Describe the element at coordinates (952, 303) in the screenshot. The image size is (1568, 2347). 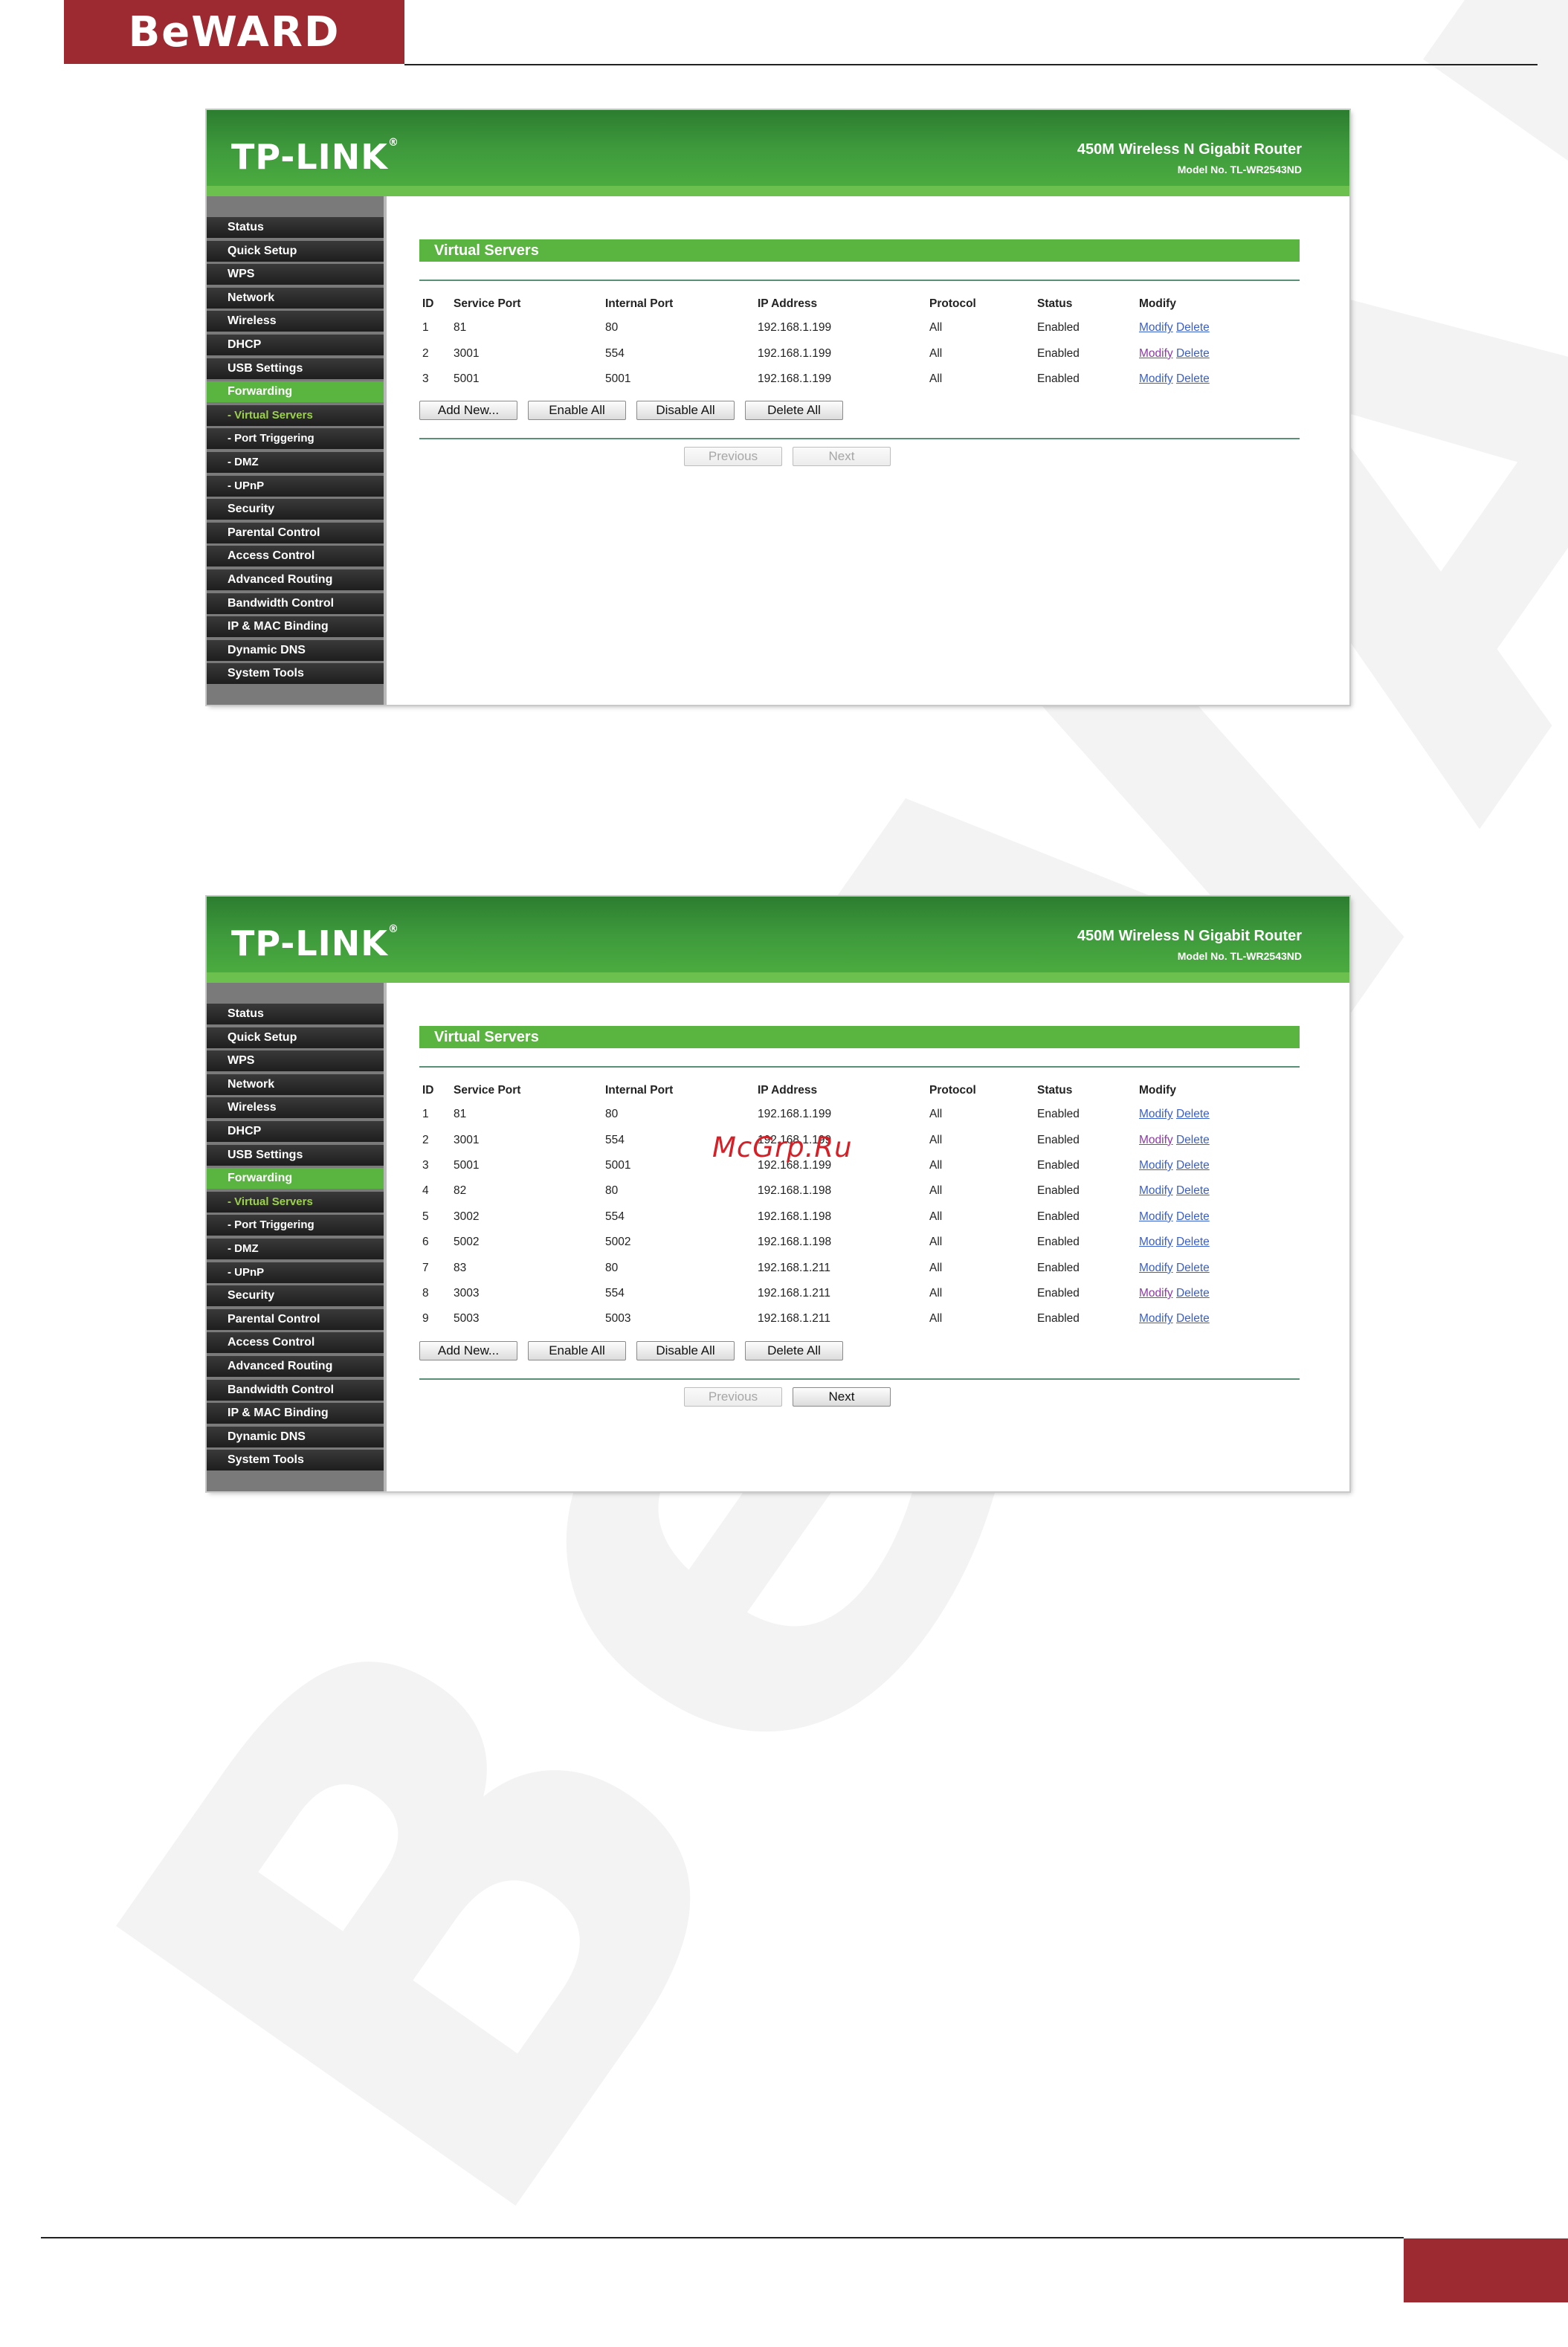
I see `column-header: Protocol` at that location.